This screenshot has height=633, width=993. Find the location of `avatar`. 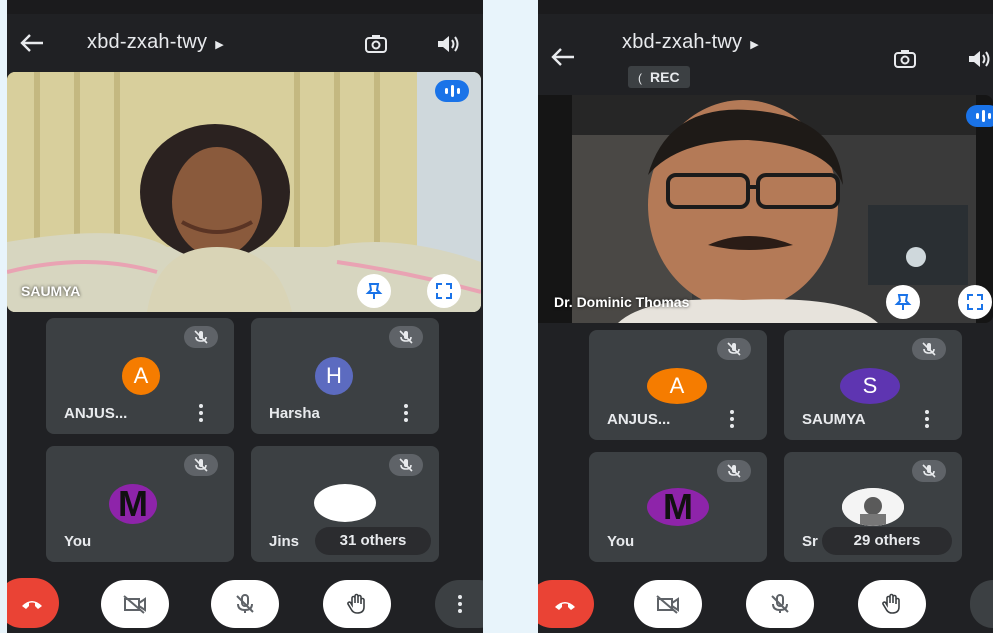

avatar is located at coordinates (345, 503).